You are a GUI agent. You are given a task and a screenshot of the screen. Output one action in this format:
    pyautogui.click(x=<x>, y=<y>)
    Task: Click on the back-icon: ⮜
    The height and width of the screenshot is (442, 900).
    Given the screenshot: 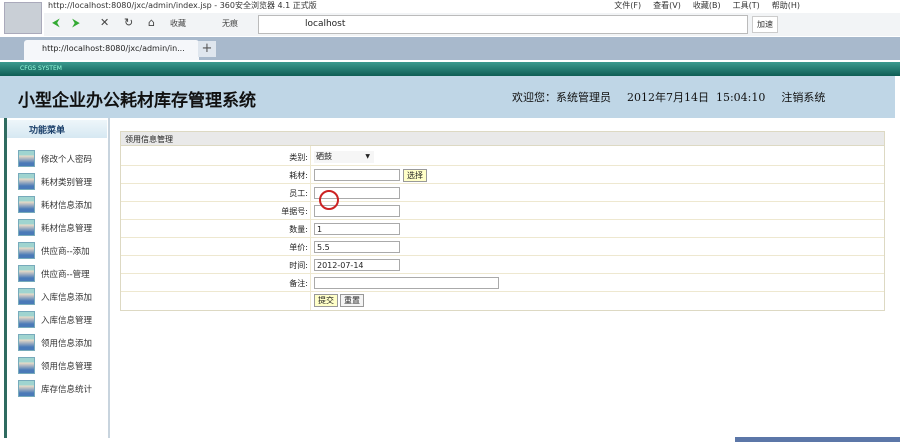 What is the action you would take?
    pyautogui.click(x=56, y=23)
    